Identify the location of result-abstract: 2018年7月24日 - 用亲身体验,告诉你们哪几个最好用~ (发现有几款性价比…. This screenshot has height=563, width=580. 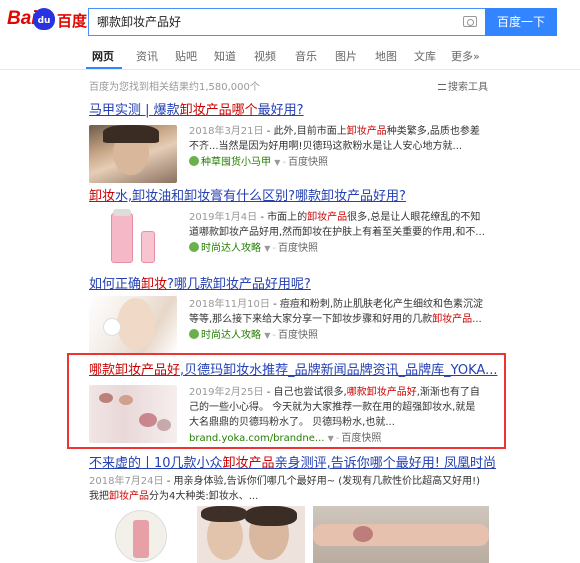
(285, 489).